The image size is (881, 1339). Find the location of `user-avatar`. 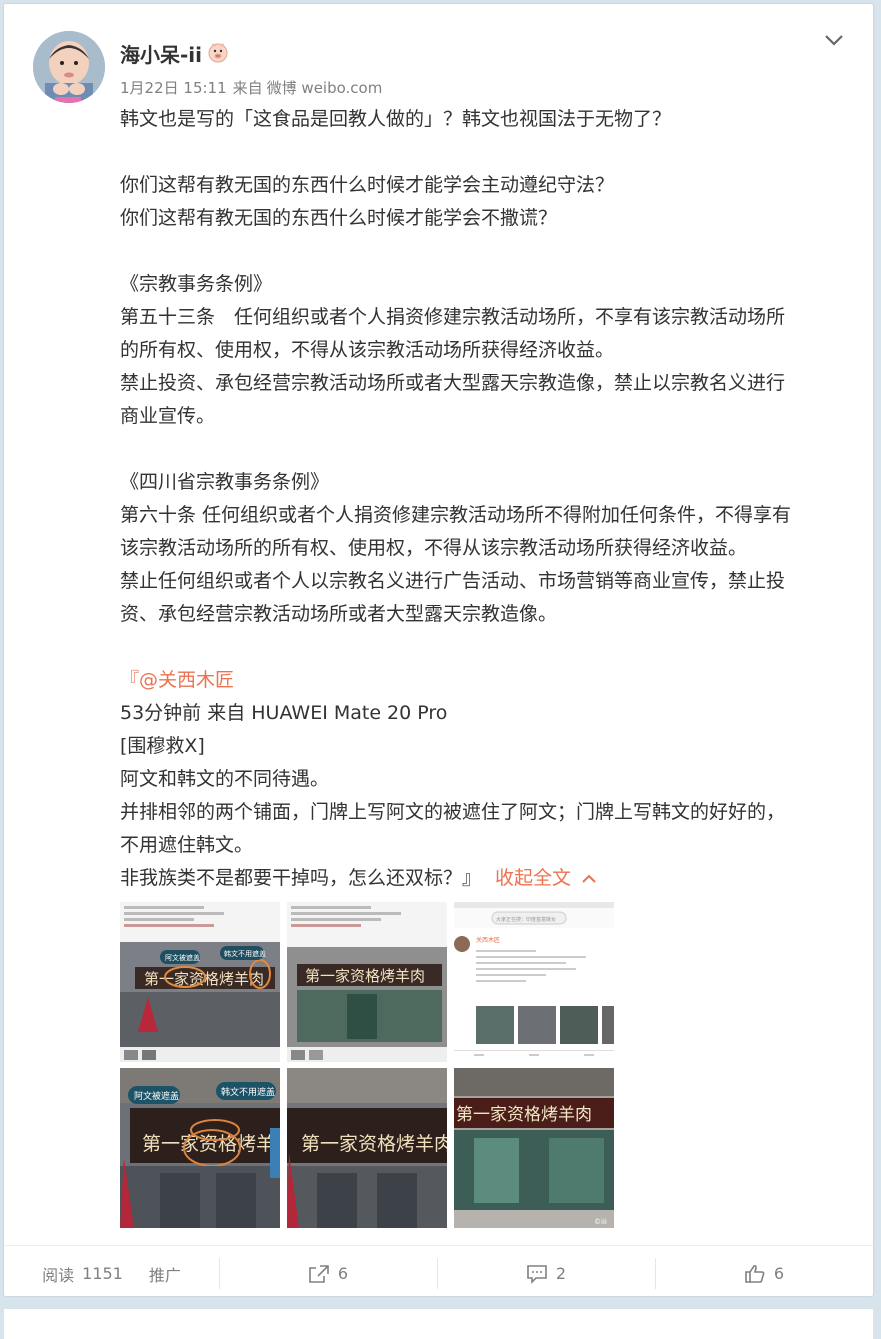

user-avatar is located at coordinates (69, 67).